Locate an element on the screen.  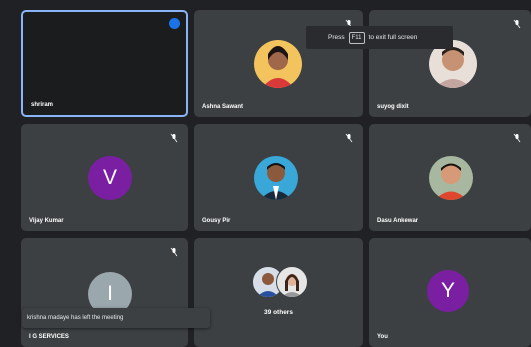
participant-tile-ig-services: I I G SERVICES is located at coordinates (104, 292).